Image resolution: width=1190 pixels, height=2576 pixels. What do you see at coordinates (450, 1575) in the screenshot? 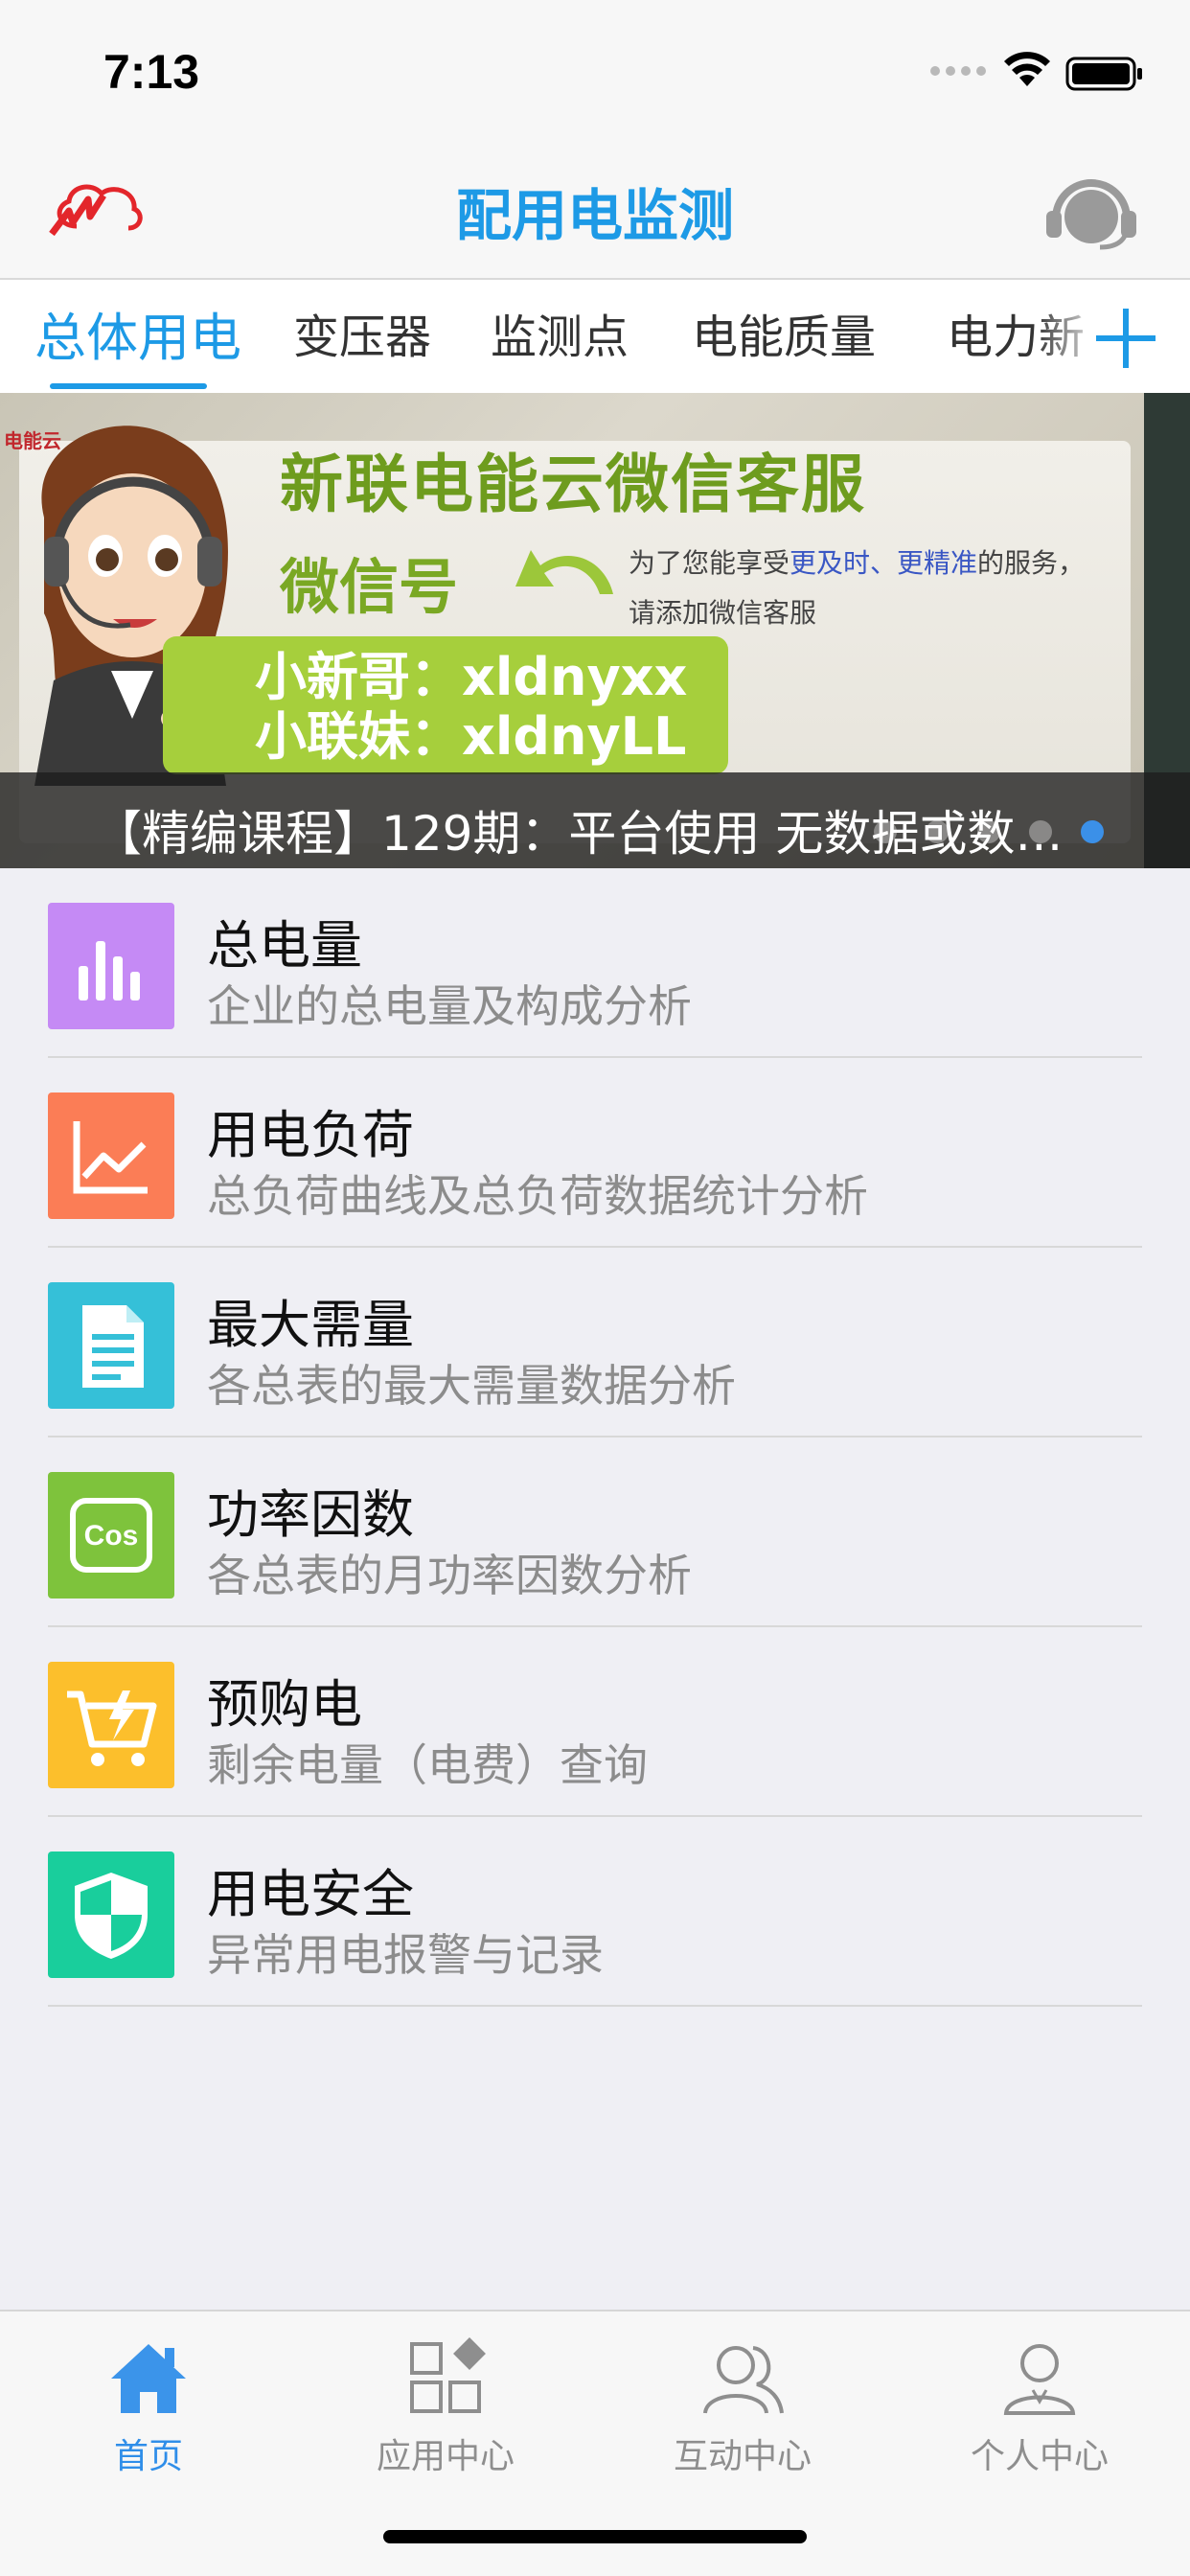
I see `menu-item-subtitle: 各总表的月功率因数分析` at bounding box center [450, 1575].